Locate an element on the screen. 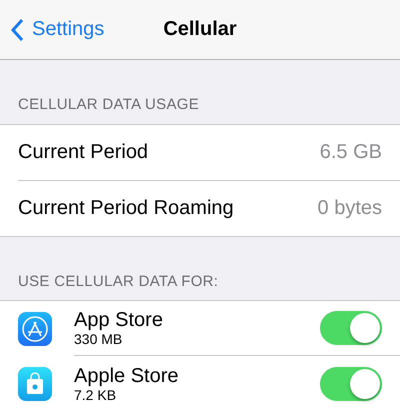 The height and width of the screenshot is (410, 400). chevron-left-icon is located at coordinates (17, 30).